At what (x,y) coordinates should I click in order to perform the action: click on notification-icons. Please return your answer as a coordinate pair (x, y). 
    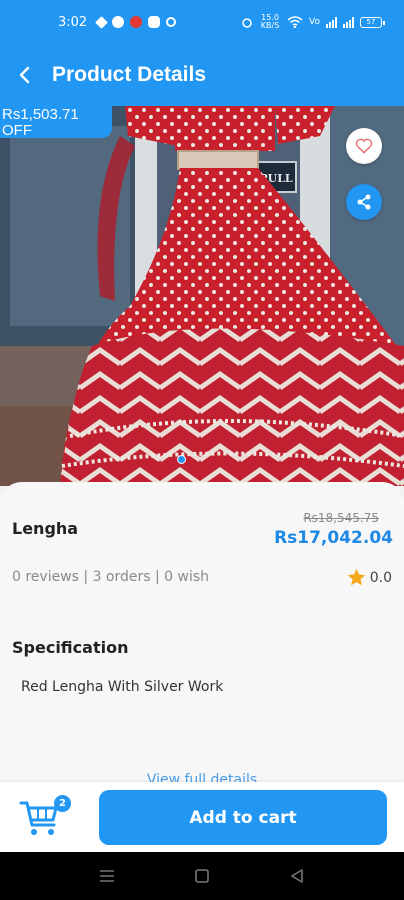
    Looking at the image, I should click on (136, 22).